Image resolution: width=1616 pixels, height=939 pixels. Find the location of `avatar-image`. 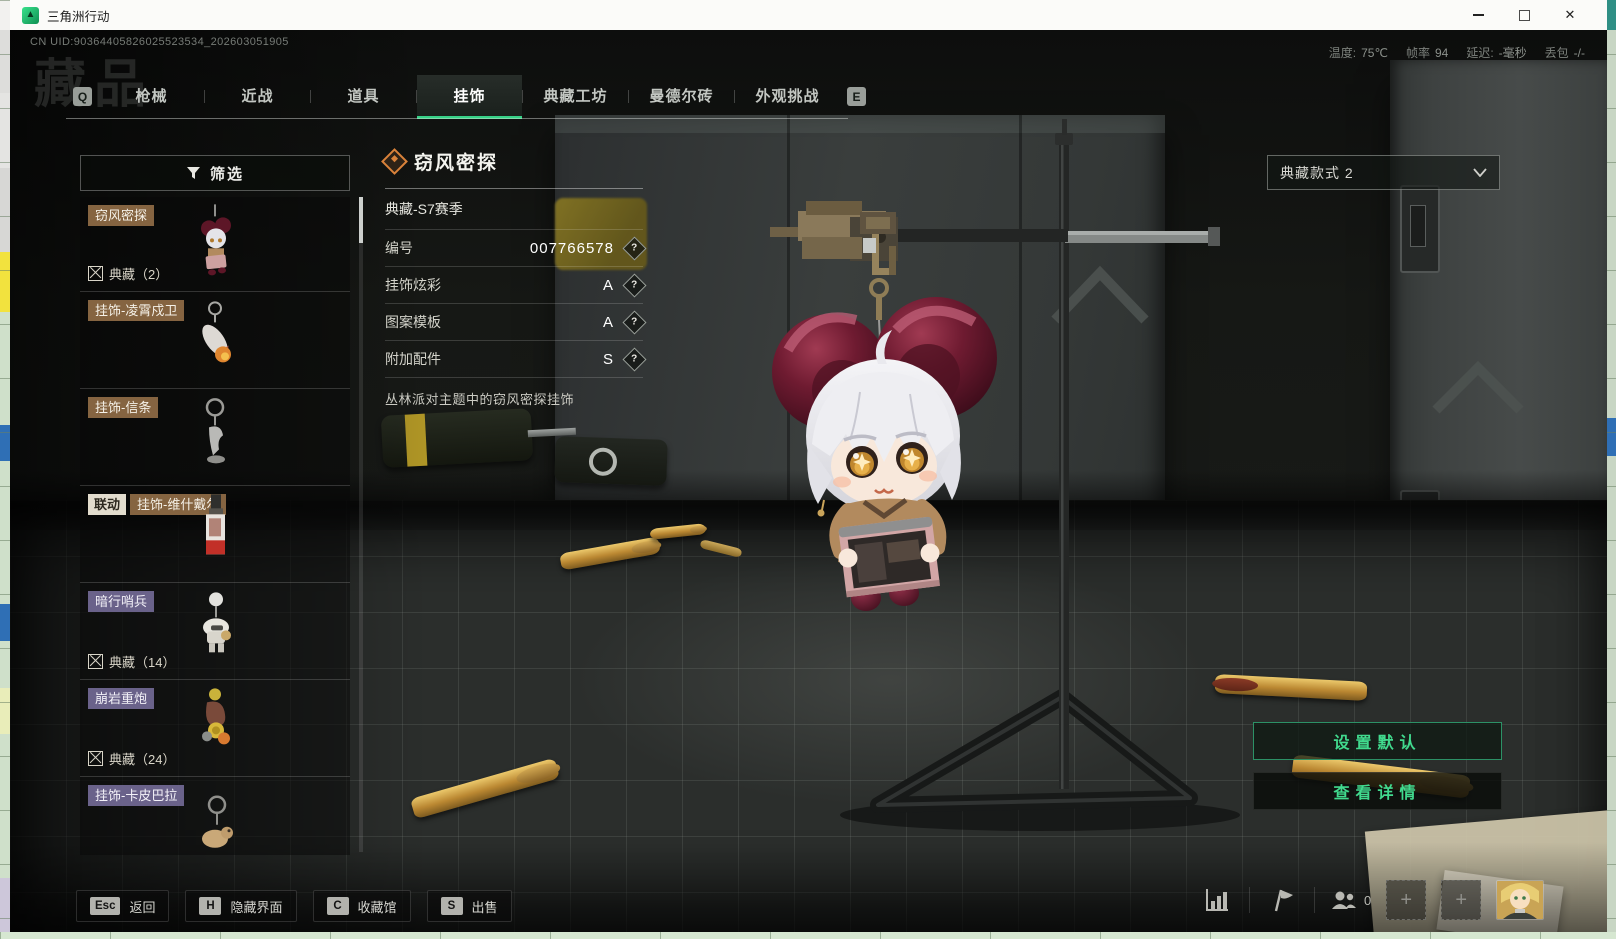

avatar-image is located at coordinates (1520, 900).